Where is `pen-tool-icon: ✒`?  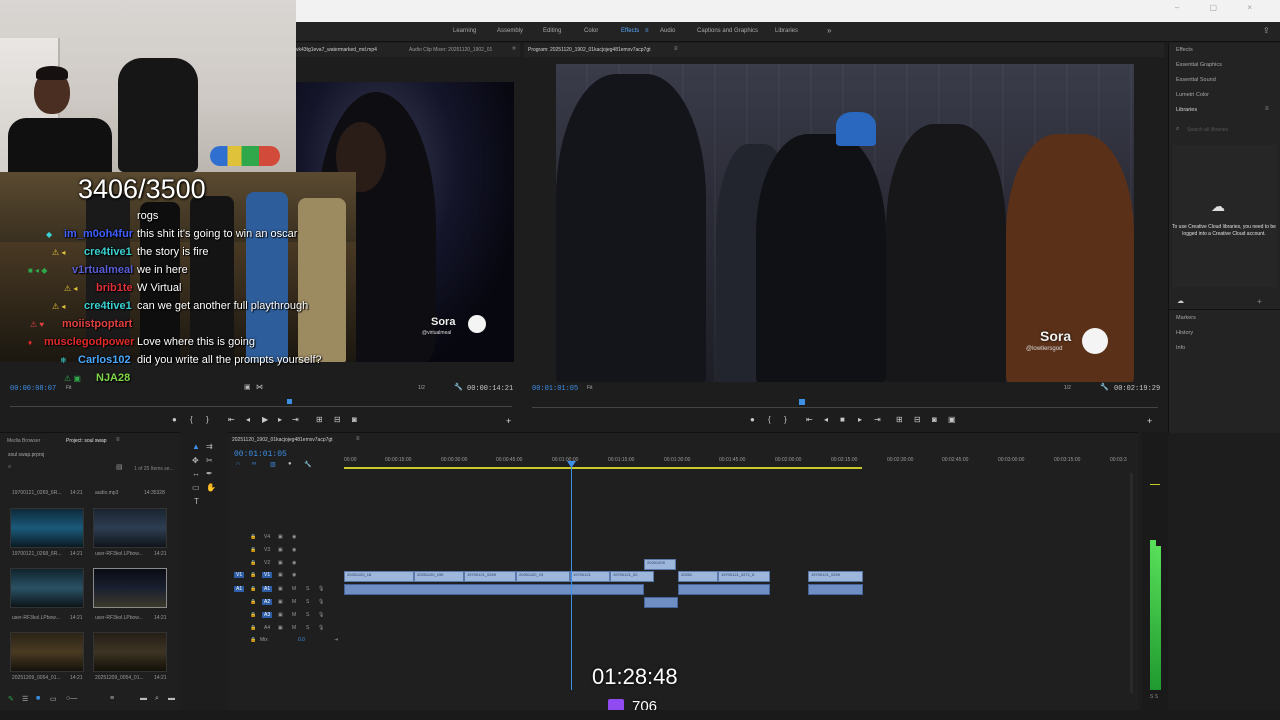 pen-tool-icon: ✒ is located at coordinates (209, 473).